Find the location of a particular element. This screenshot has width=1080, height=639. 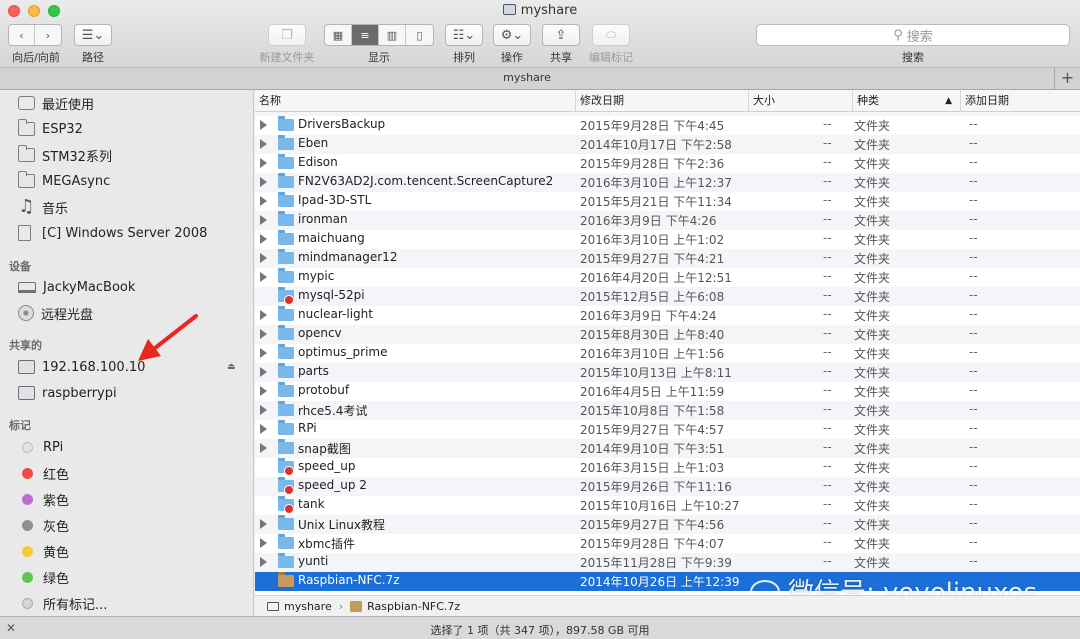

table-row: Ipad-3D-STL 2015年5月21日 下午11:34 -- 文件夹 -- is located at coordinates (667, 201).